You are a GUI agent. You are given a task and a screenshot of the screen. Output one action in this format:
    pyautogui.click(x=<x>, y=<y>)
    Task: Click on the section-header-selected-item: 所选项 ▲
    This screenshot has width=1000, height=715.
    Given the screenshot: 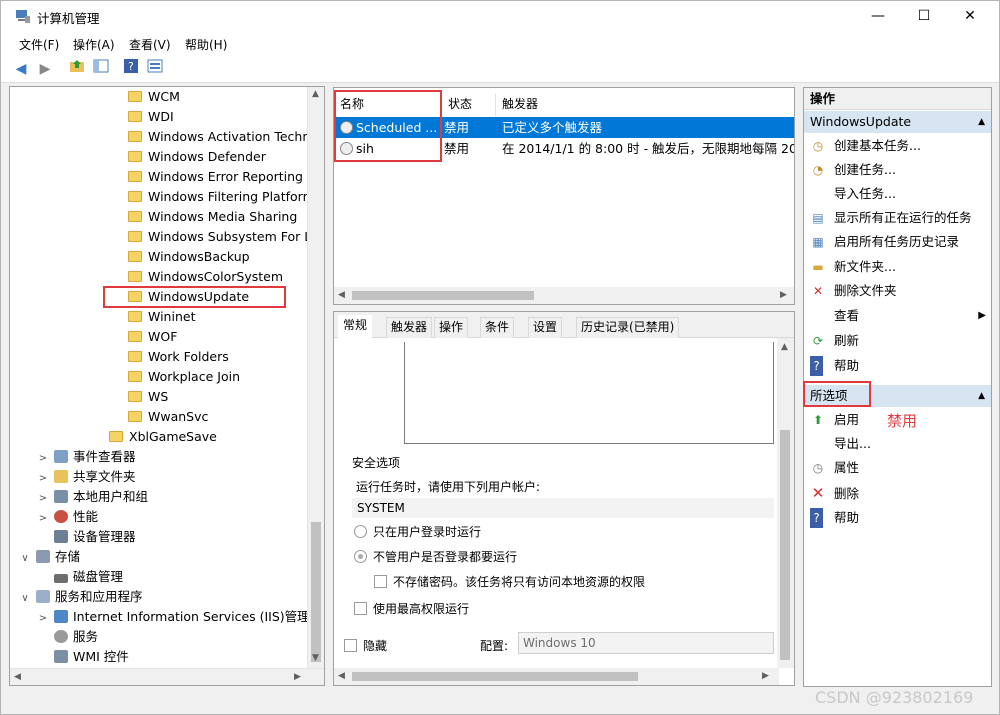 What is the action you would take?
    pyautogui.click(x=897, y=396)
    